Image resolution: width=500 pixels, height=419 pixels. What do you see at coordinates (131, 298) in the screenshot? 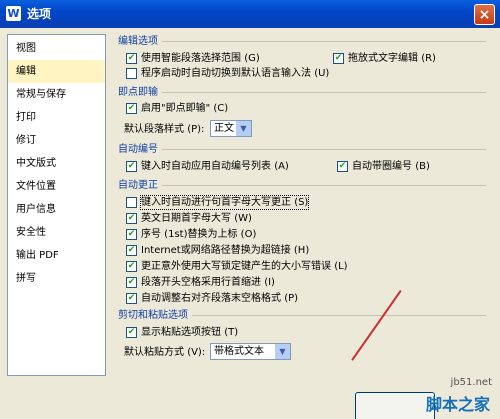
I see `adjust-trailing-checkbox: ✔` at bounding box center [131, 298].